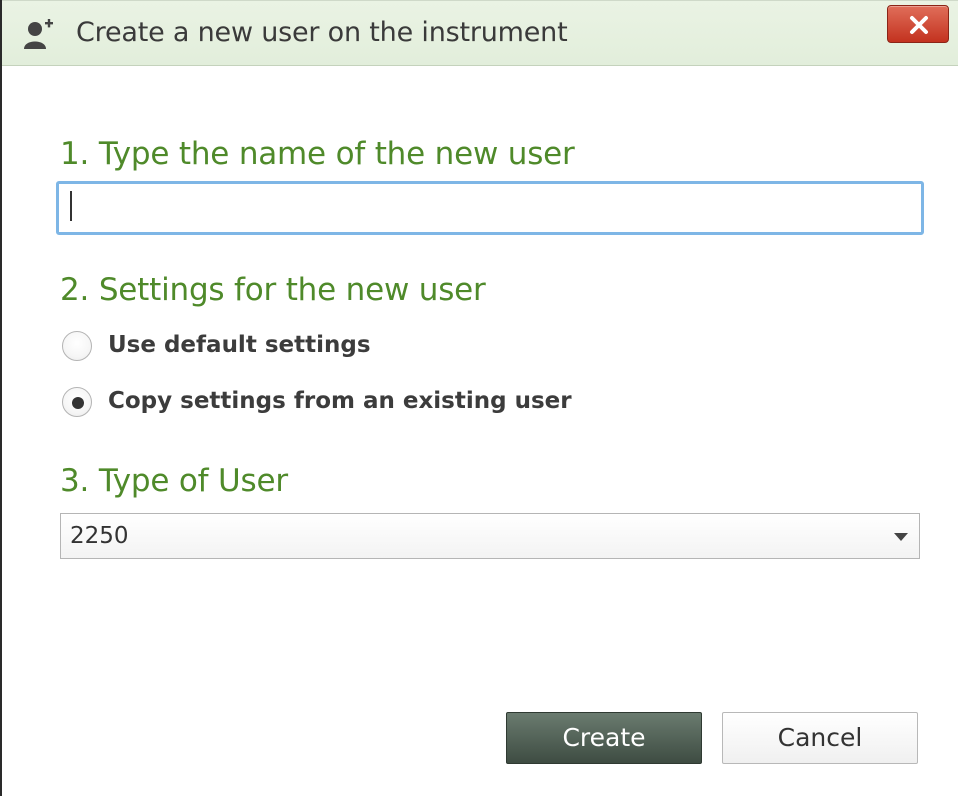 The height and width of the screenshot is (796, 958). What do you see at coordinates (239, 345) in the screenshot?
I see `radio-label: Use default settings` at bounding box center [239, 345].